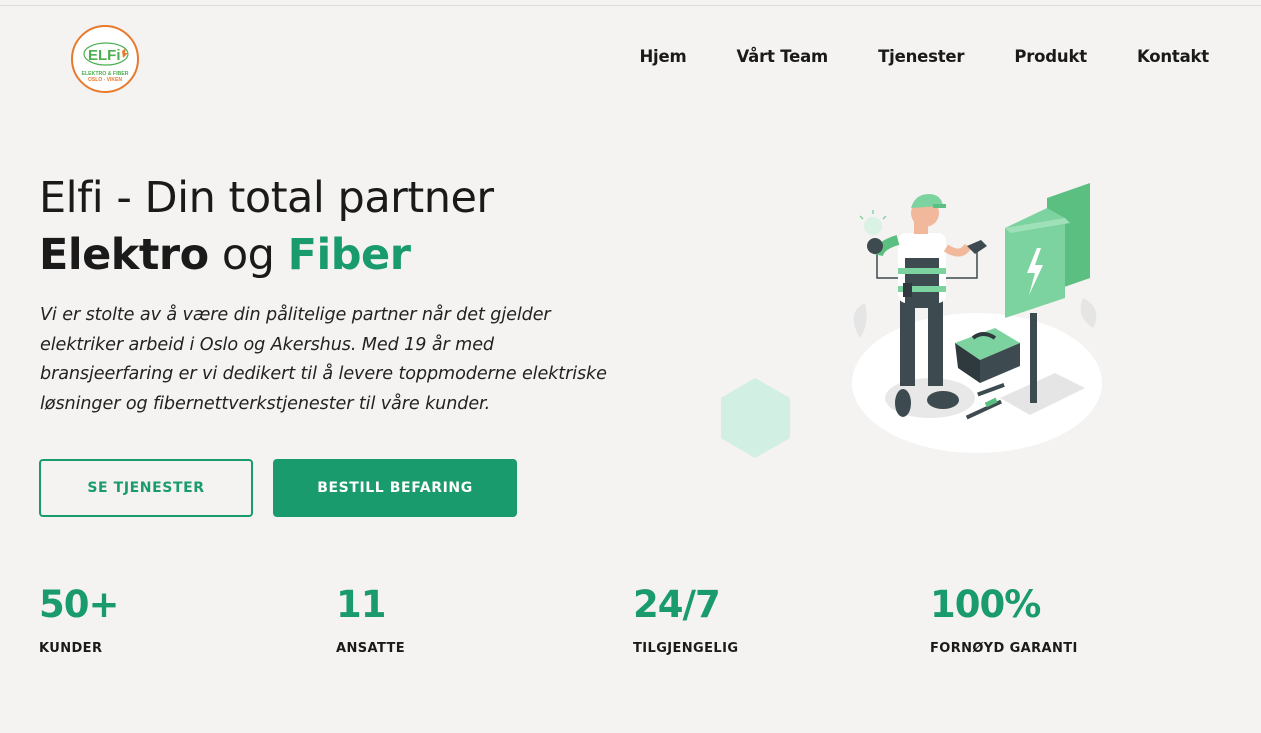  Describe the element at coordinates (985, 604) in the screenshot. I see `stat-value: 100%` at that location.